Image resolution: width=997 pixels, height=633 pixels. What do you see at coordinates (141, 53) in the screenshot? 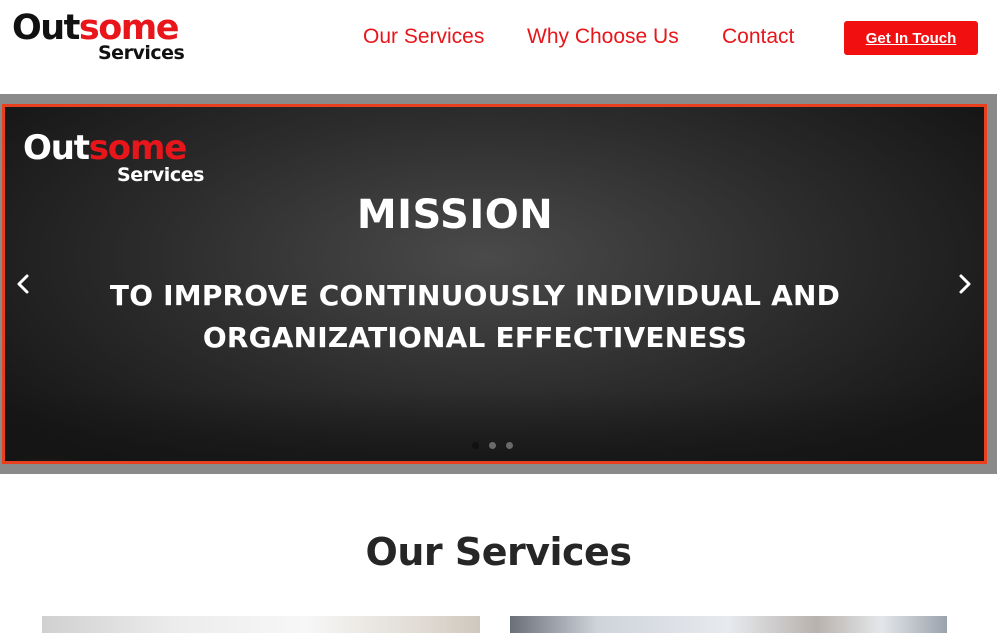
I see `logo-subtitle: Services` at bounding box center [141, 53].